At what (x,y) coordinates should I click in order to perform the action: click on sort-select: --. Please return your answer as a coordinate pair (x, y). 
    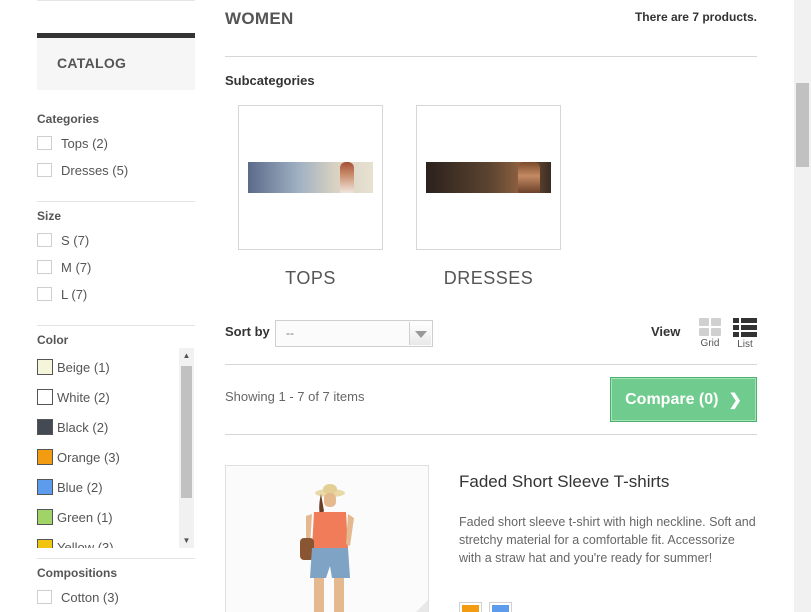
    Looking at the image, I should click on (354, 333).